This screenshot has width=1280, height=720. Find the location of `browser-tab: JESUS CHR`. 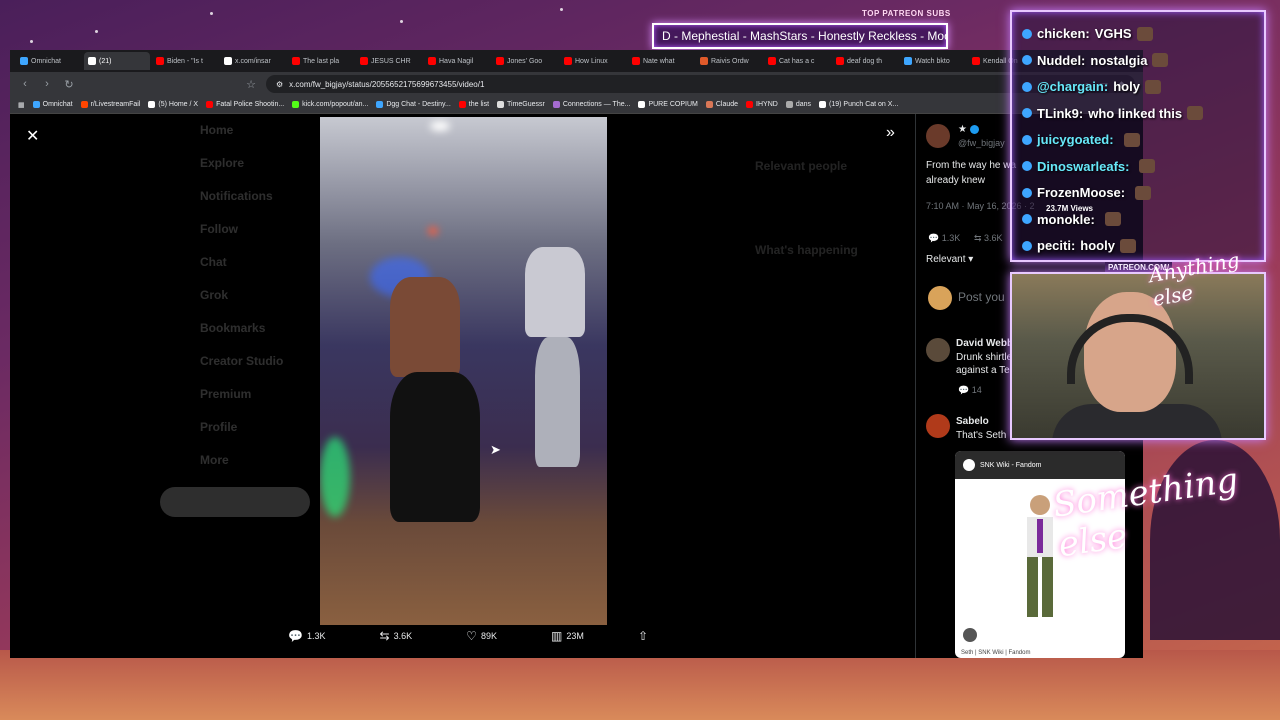

browser-tab: JESUS CHR is located at coordinates (389, 61).